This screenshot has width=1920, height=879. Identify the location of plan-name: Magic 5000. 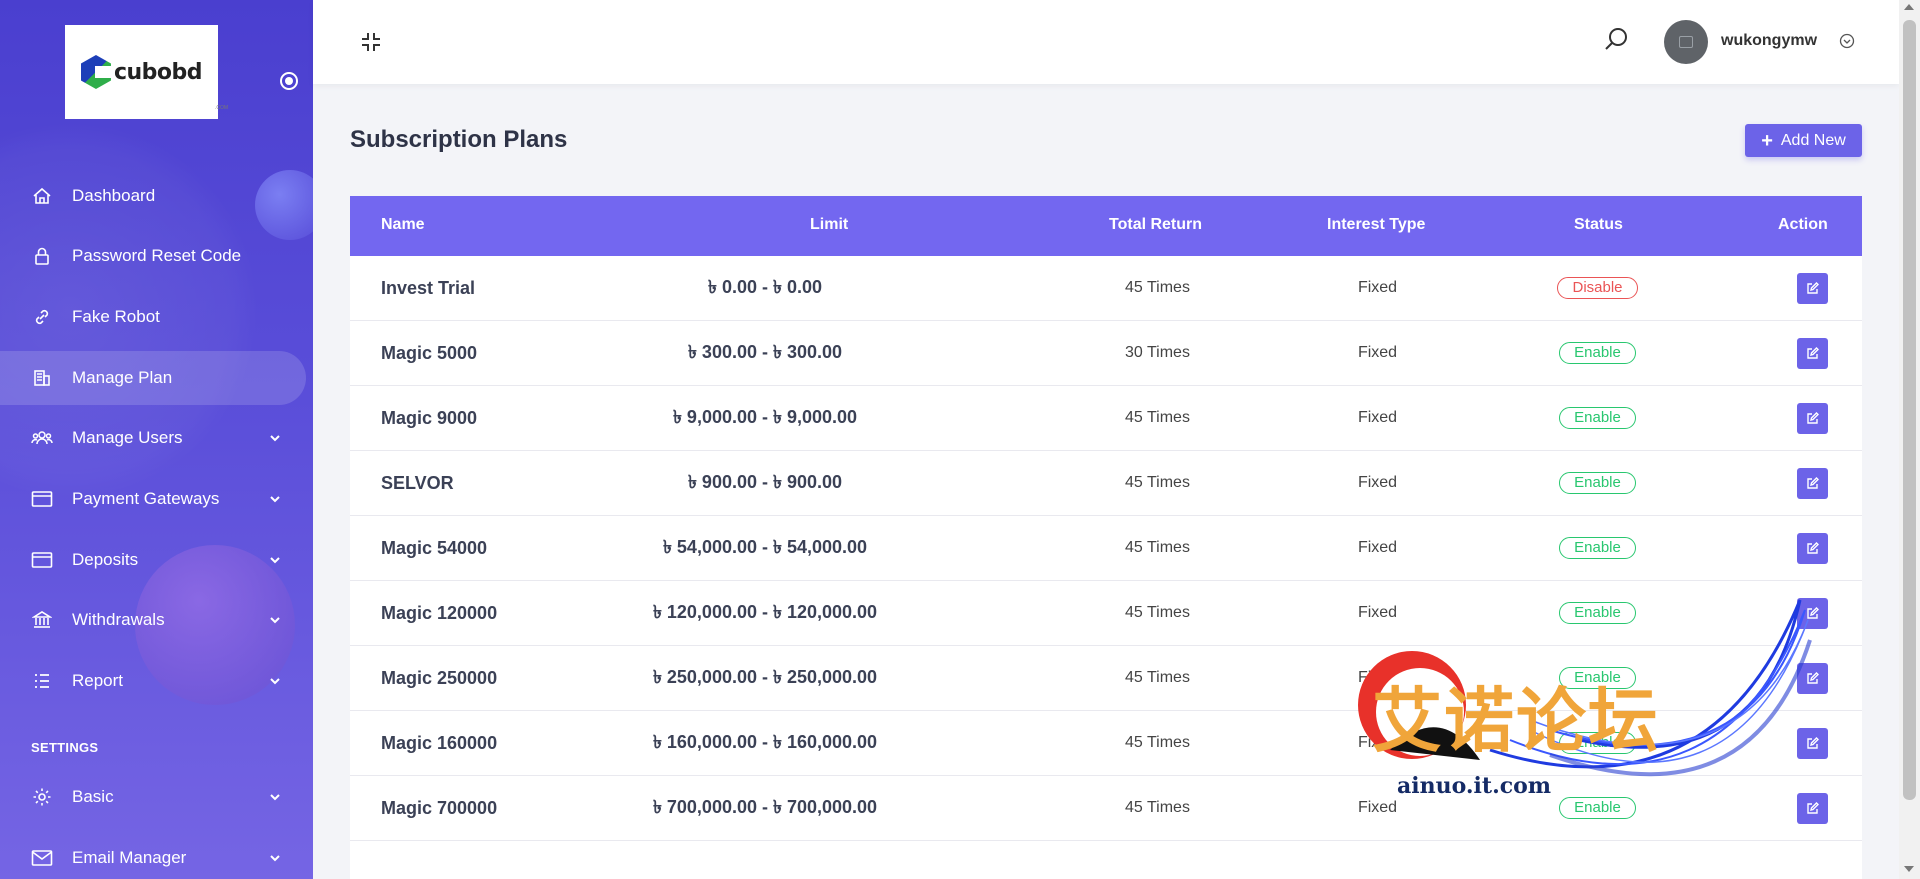
(429, 352).